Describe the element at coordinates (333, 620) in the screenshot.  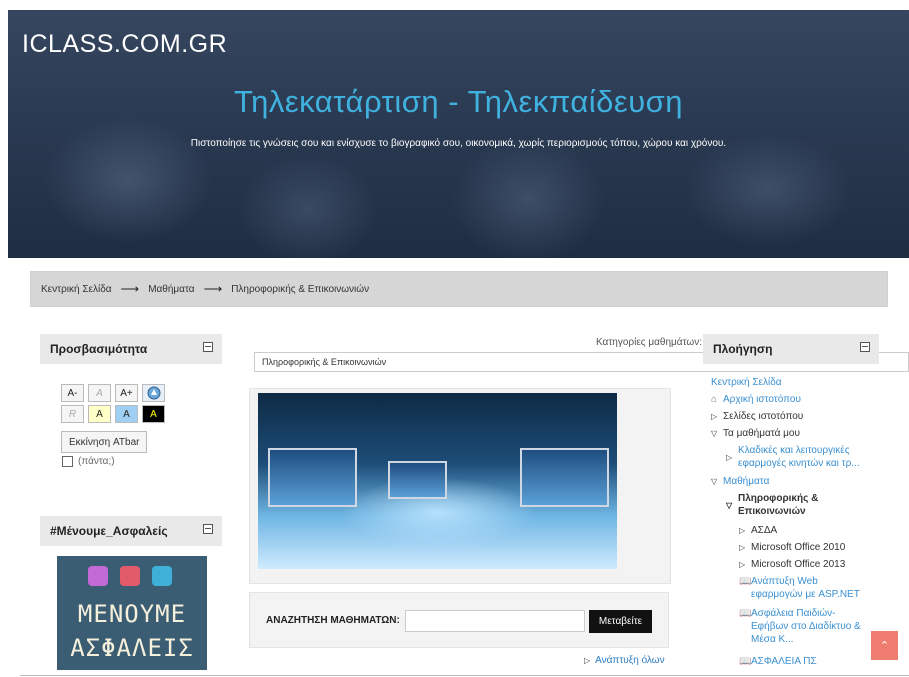
I see `search-label: ΑΝΑΖΗΤΗΣΗ ΜΑΘΗΜΑΤΩΝ:` at that location.